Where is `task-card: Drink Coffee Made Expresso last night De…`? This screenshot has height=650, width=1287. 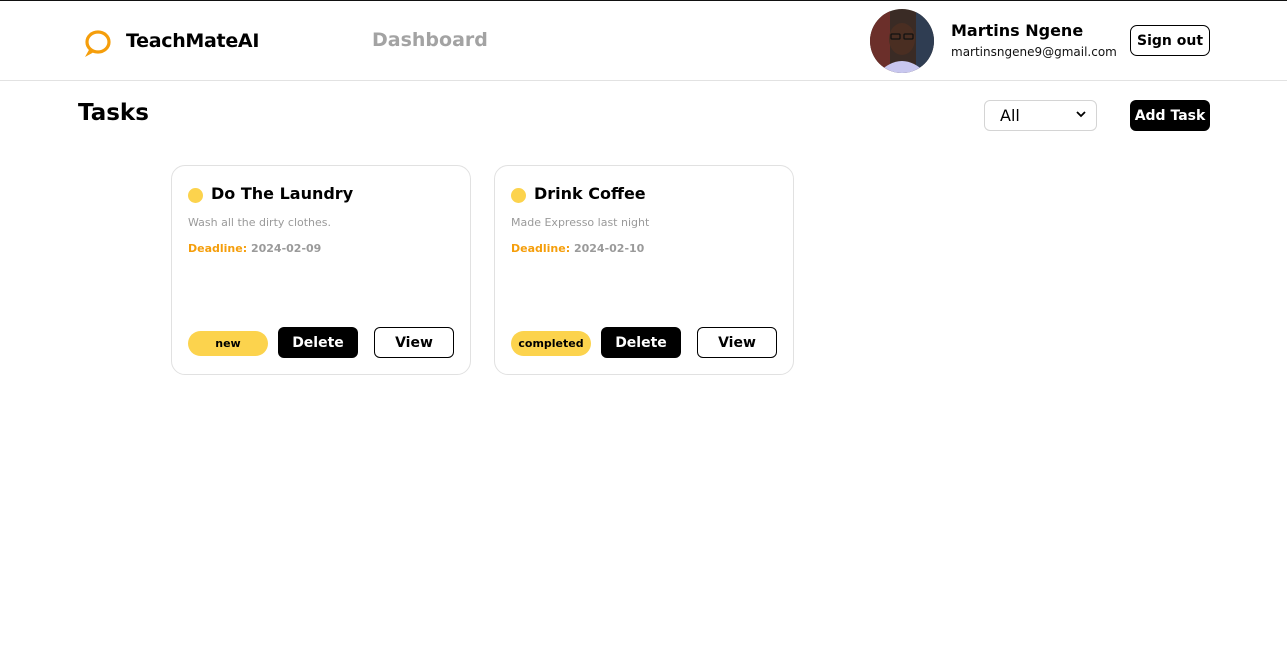
task-card: Drink Coffee Made Expresso last night De… is located at coordinates (644, 270).